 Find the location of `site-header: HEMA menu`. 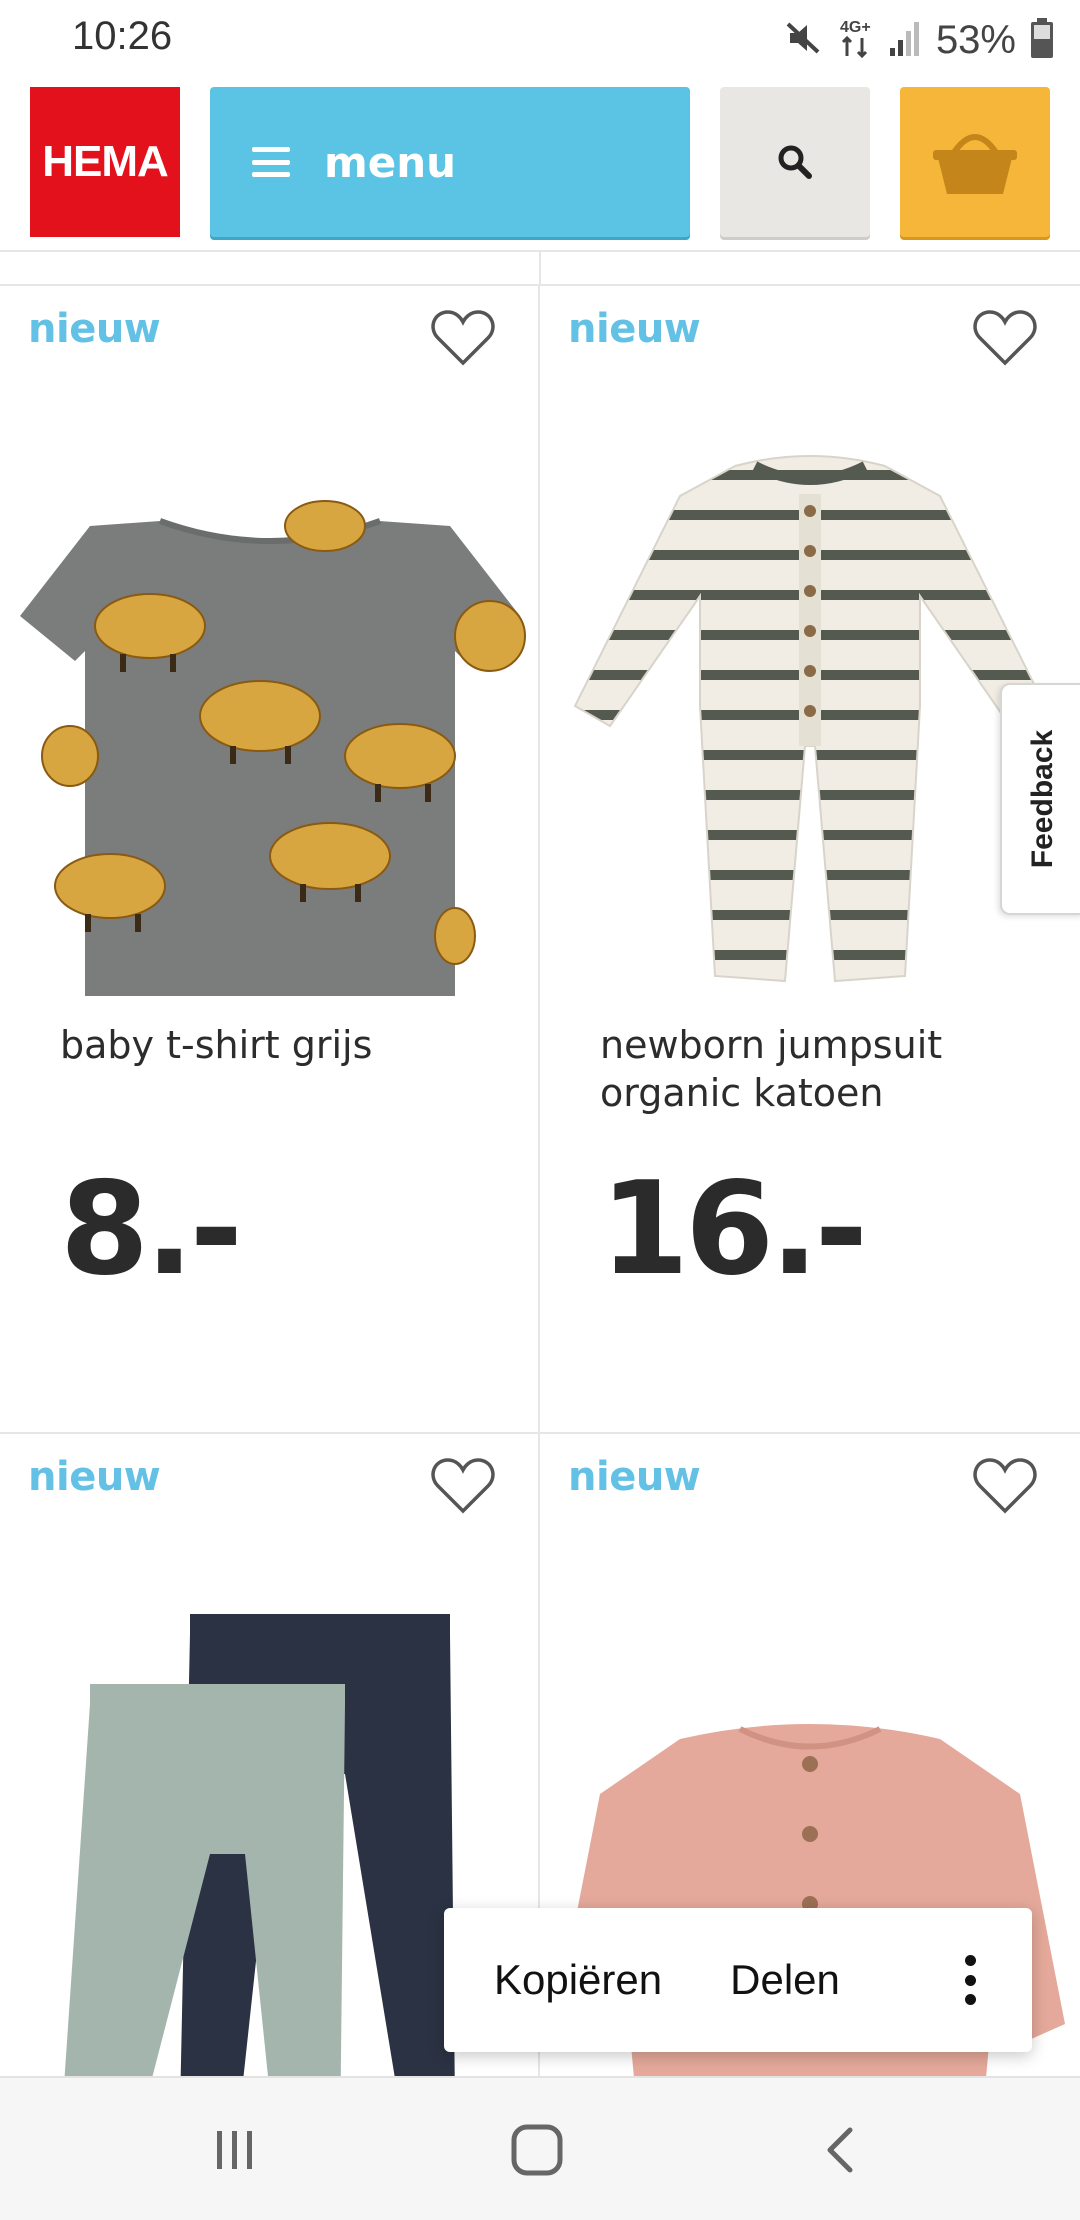

site-header: HEMA menu is located at coordinates (540, 165).